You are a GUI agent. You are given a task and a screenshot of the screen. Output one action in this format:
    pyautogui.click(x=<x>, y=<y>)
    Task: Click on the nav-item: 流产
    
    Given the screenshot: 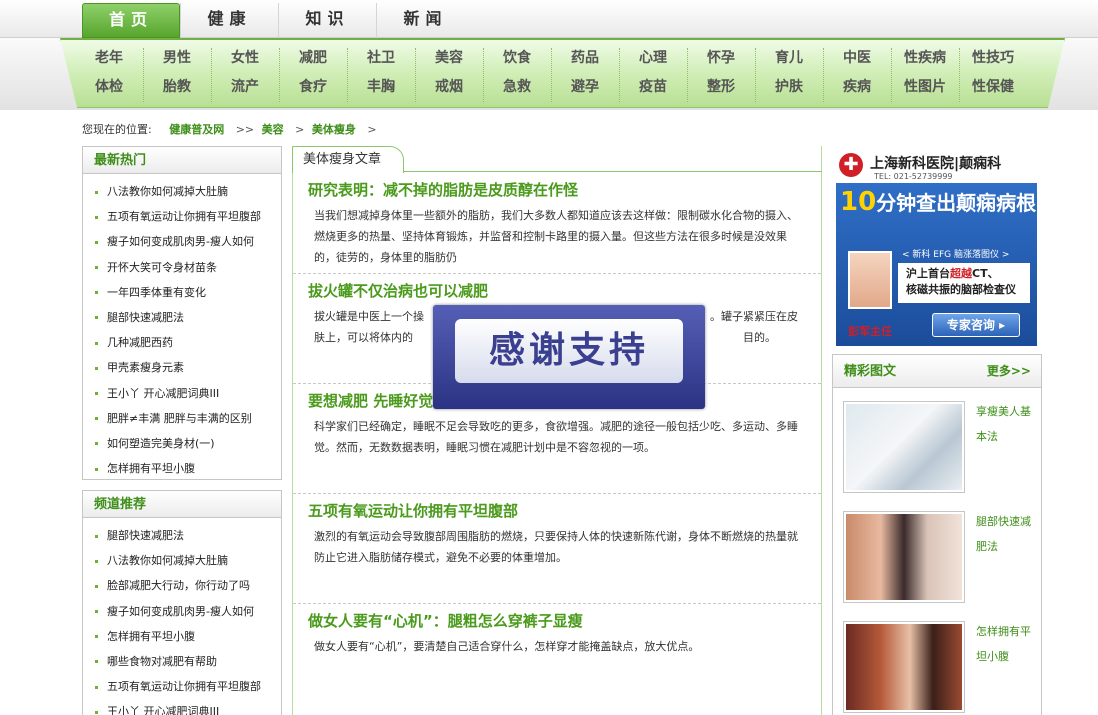 What is the action you would take?
    pyautogui.click(x=245, y=87)
    